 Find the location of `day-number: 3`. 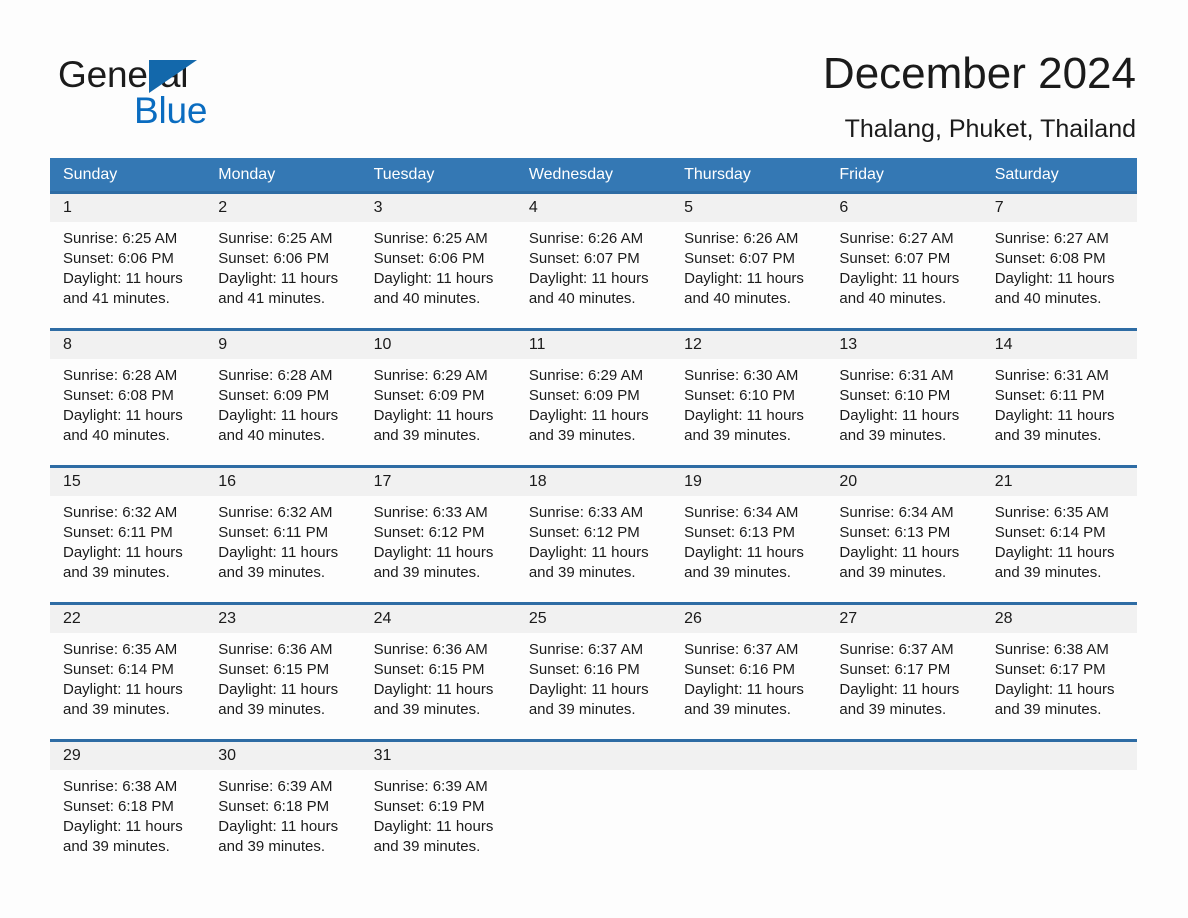

day-number: 3 is located at coordinates (438, 208).